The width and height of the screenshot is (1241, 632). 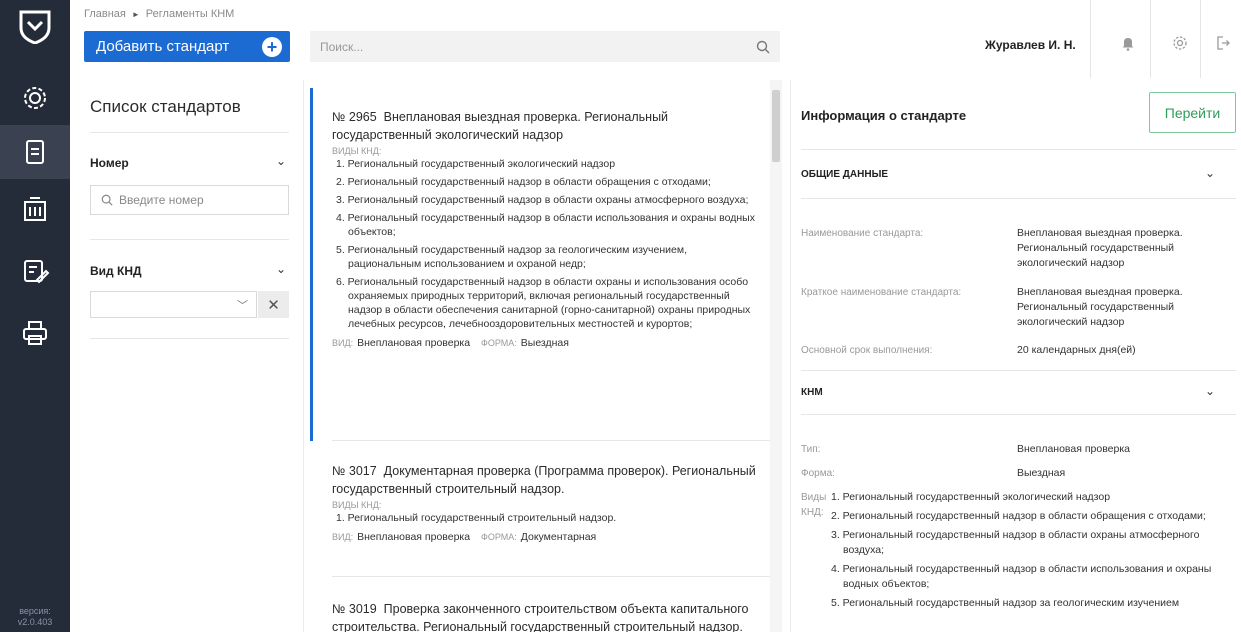 What do you see at coordinates (35, 152) in the screenshot?
I see `nav-documents-icon` at bounding box center [35, 152].